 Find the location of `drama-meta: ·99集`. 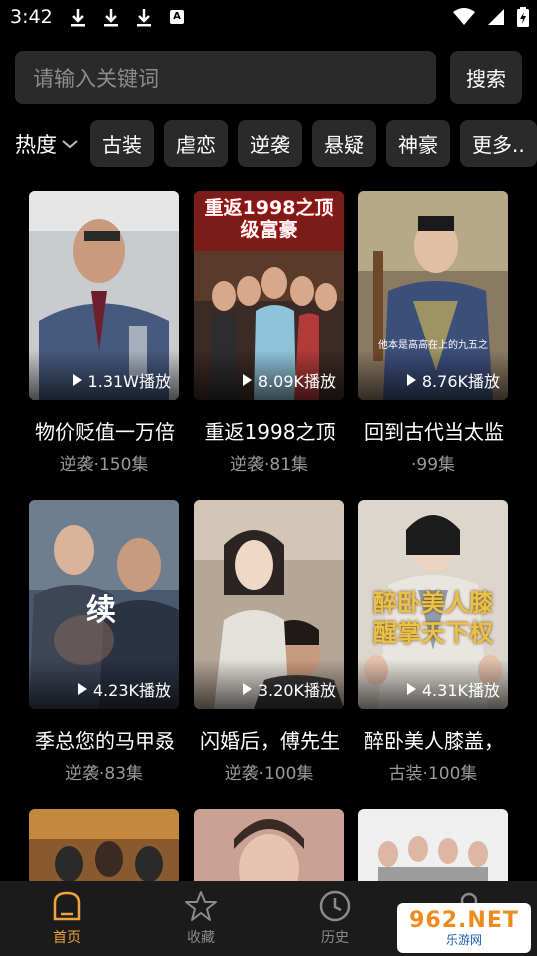

drama-meta: ·99集 is located at coordinates (433, 465).